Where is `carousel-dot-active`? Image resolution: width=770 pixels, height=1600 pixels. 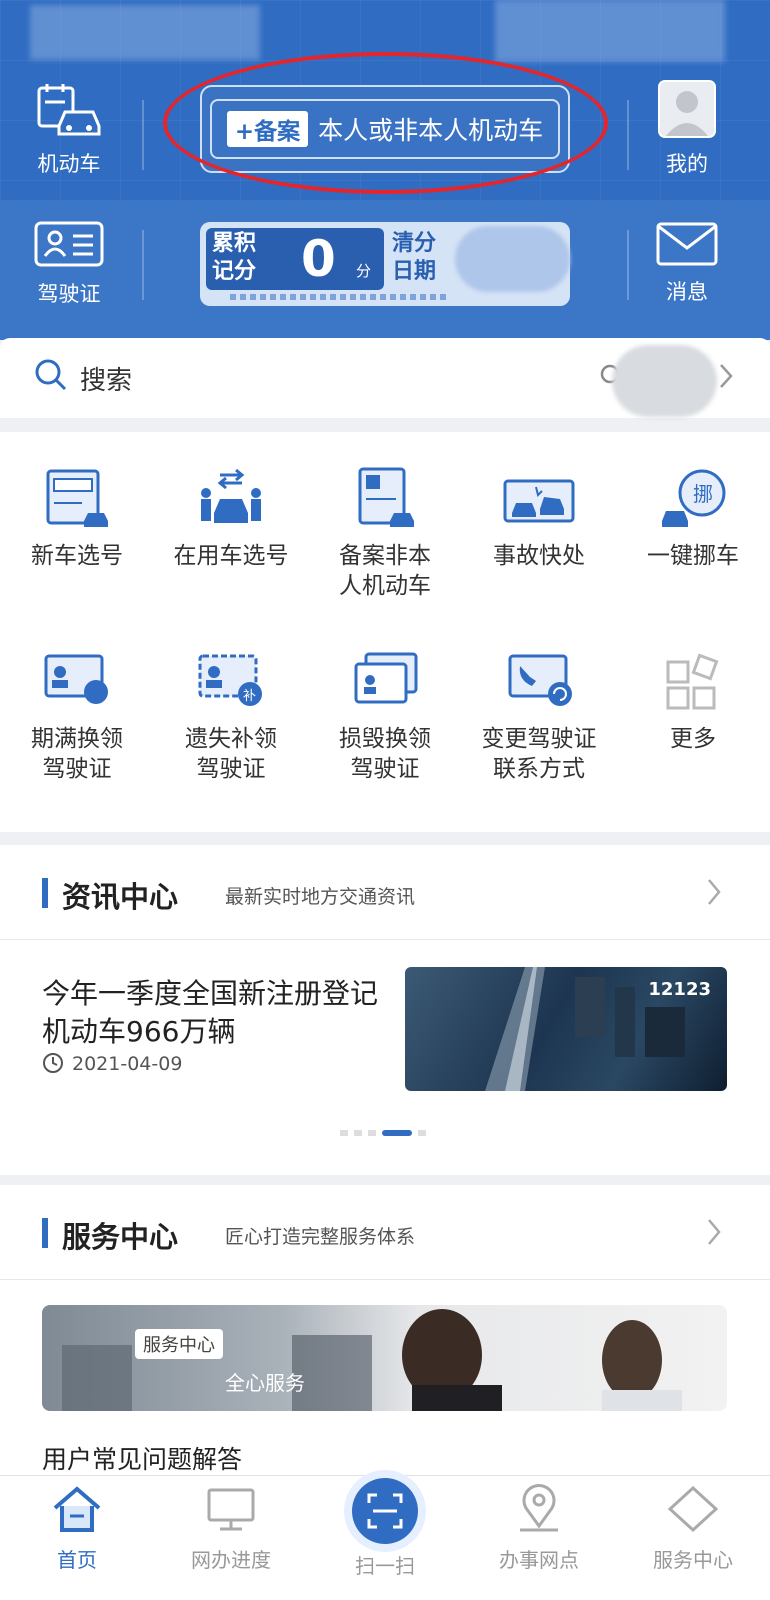
carousel-dot-active is located at coordinates (397, 1133).